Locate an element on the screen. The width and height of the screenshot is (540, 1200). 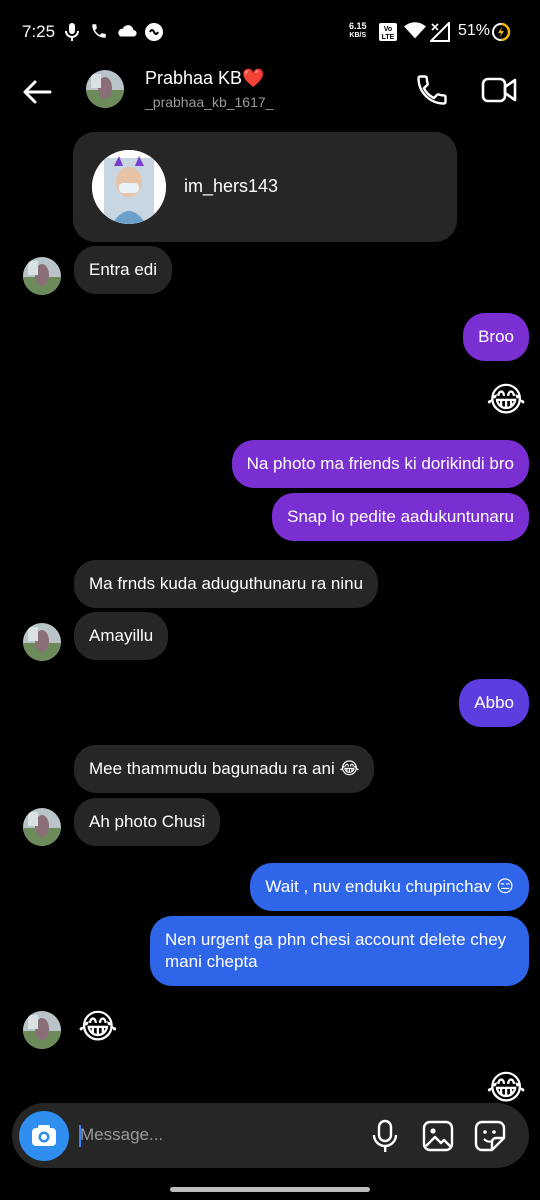
status-bar: 7:25 6.15 KB/S Vo LTE 51% is located at coordinates (270, 32).